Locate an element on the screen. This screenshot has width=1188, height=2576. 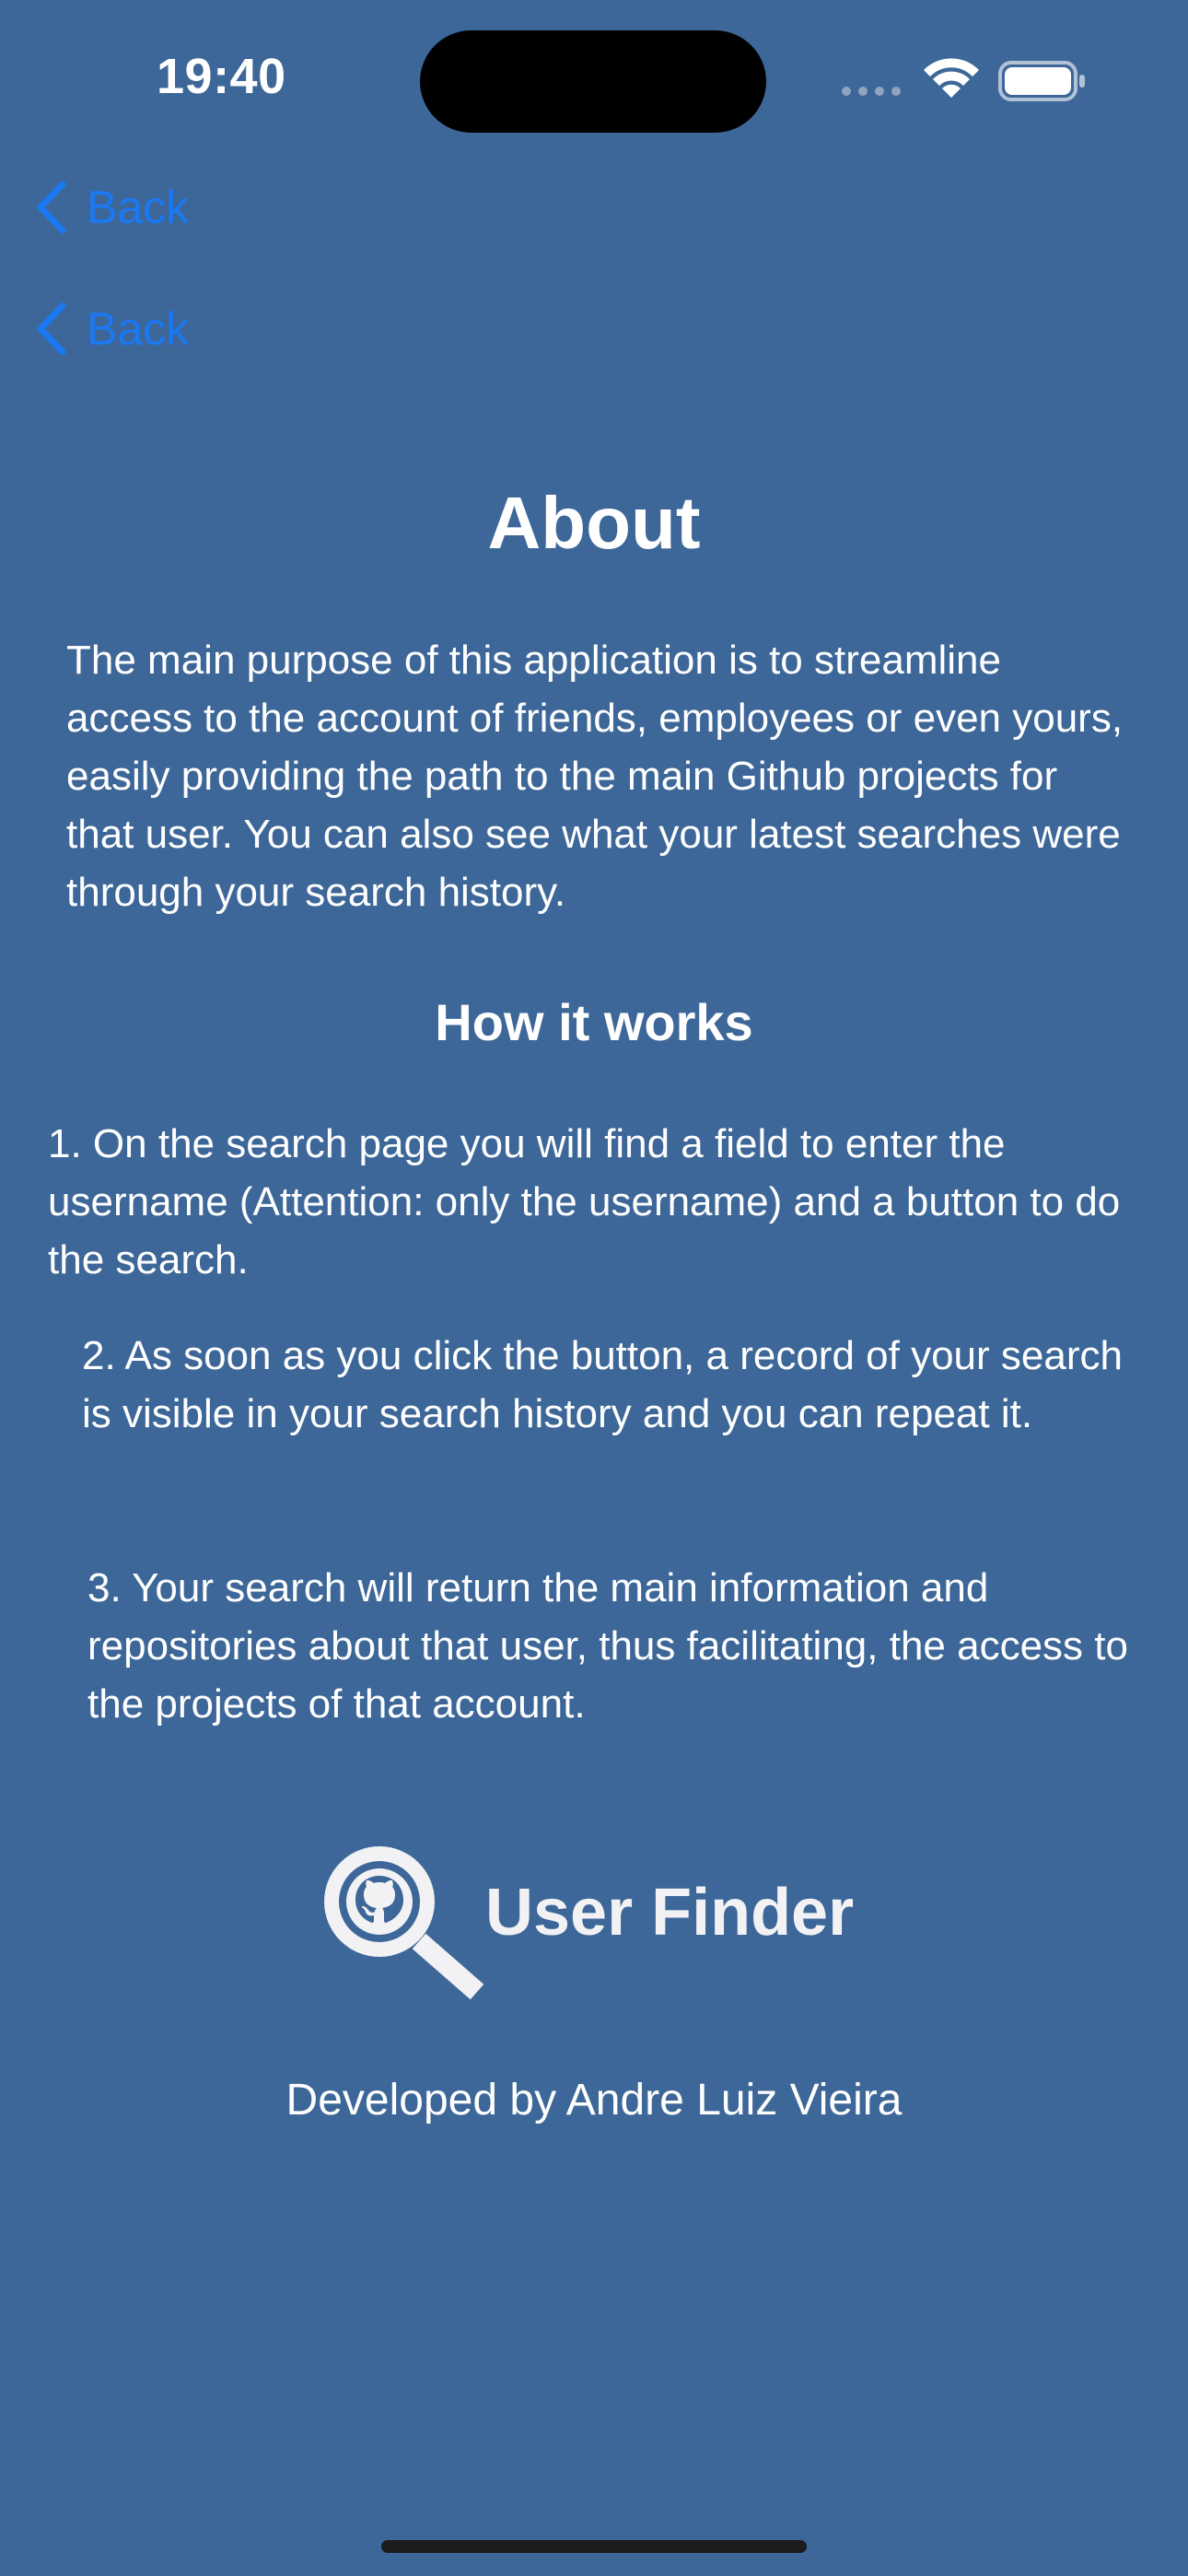
cellular-signal-icon is located at coordinates (871, 91).